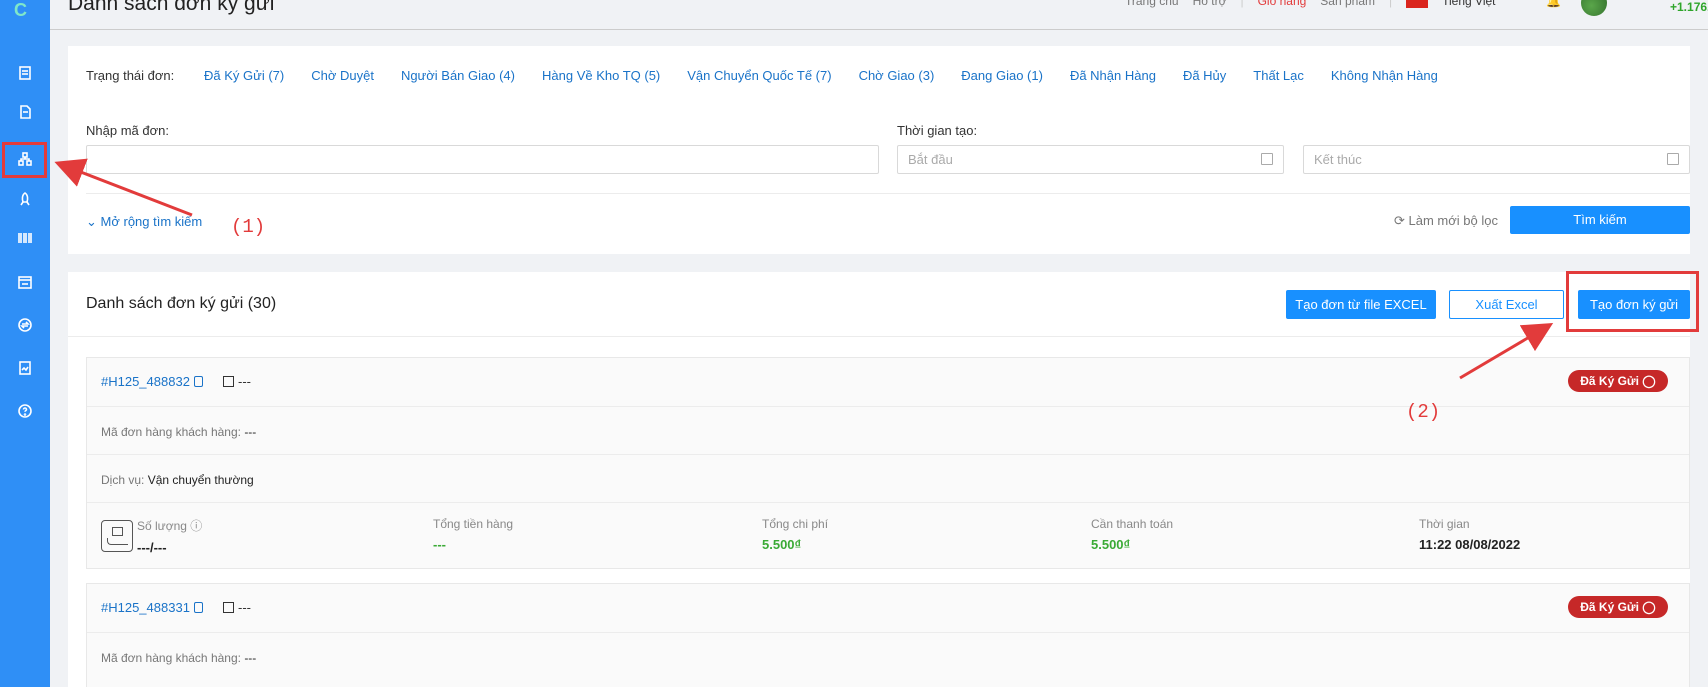 The width and height of the screenshot is (1708, 687). What do you see at coordinates (25, 343) in the screenshot?
I see `sidebar: C` at bounding box center [25, 343].